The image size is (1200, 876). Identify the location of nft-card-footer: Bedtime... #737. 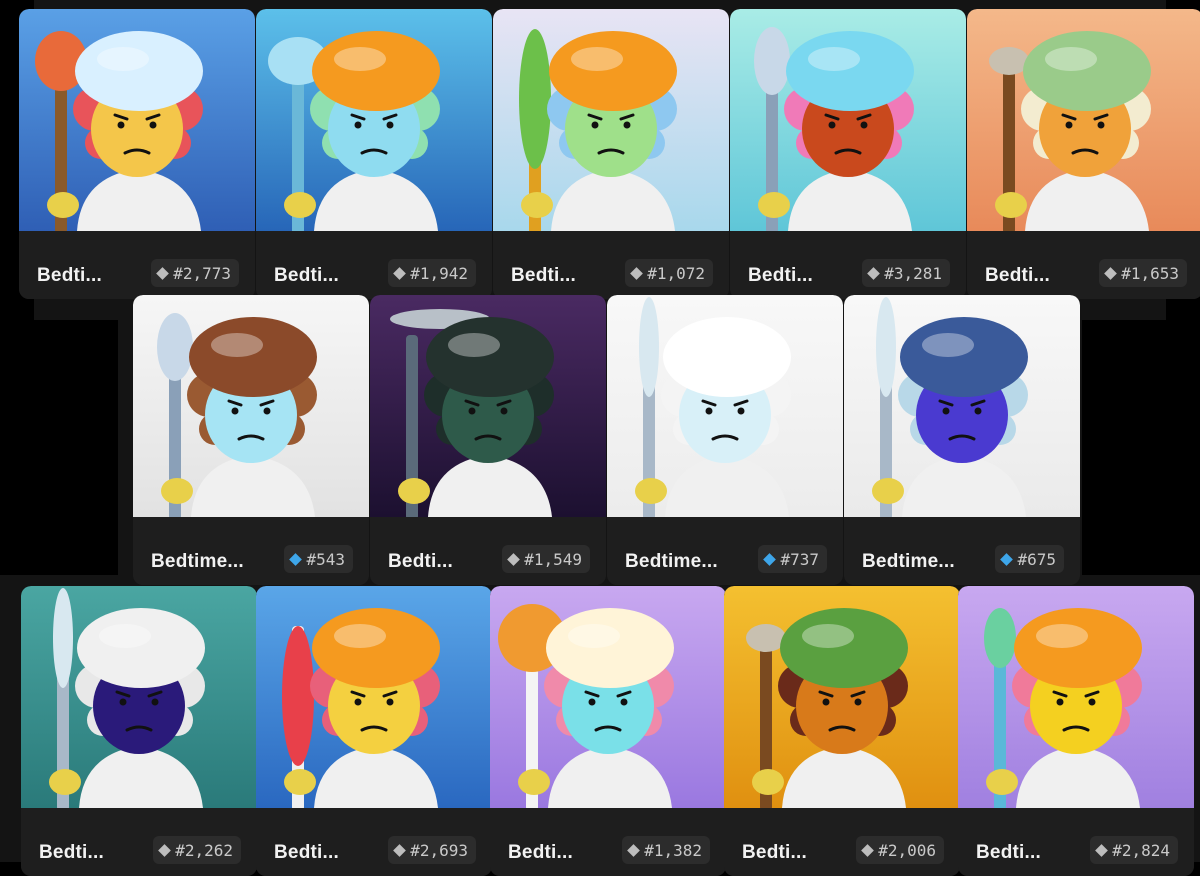
(725, 551).